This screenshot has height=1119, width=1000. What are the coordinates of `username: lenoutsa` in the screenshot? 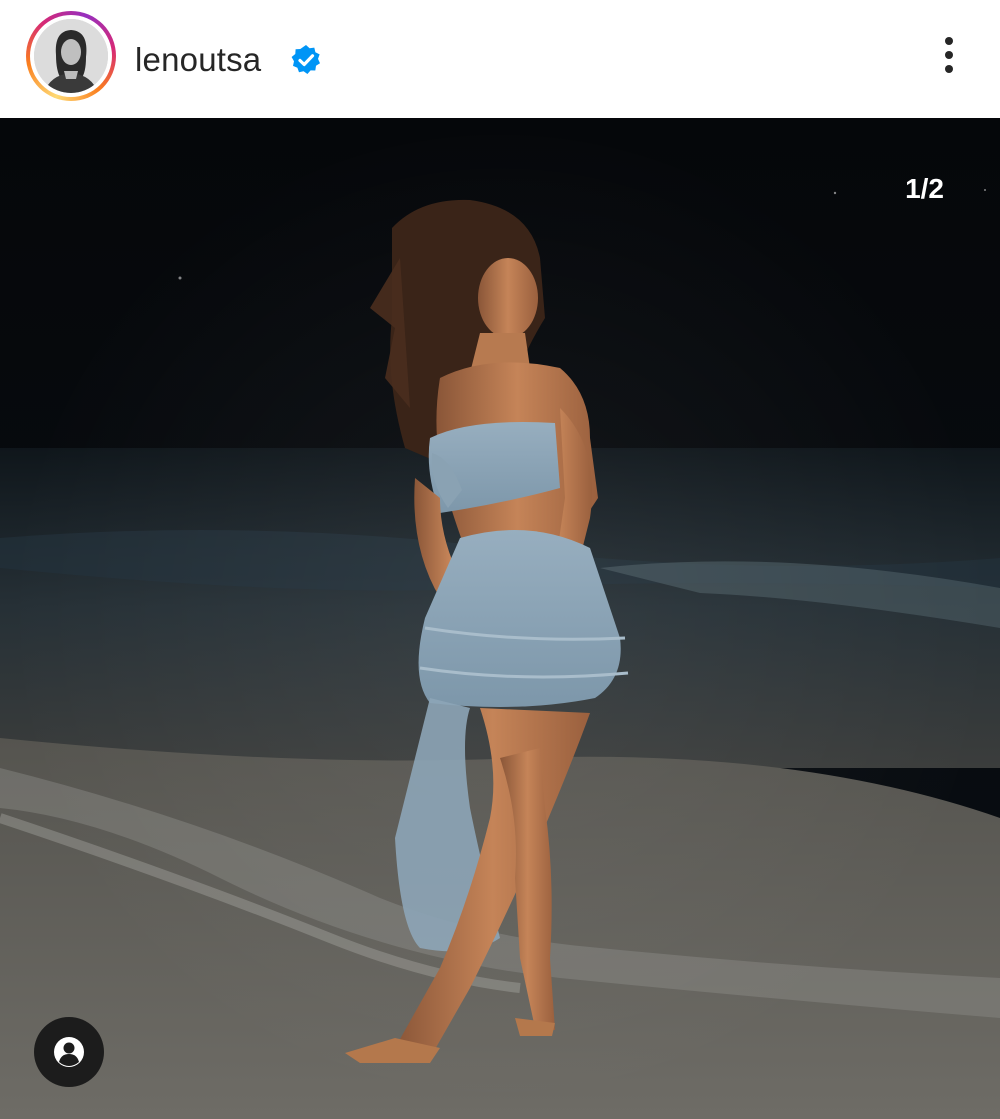 It's located at (198, 60).